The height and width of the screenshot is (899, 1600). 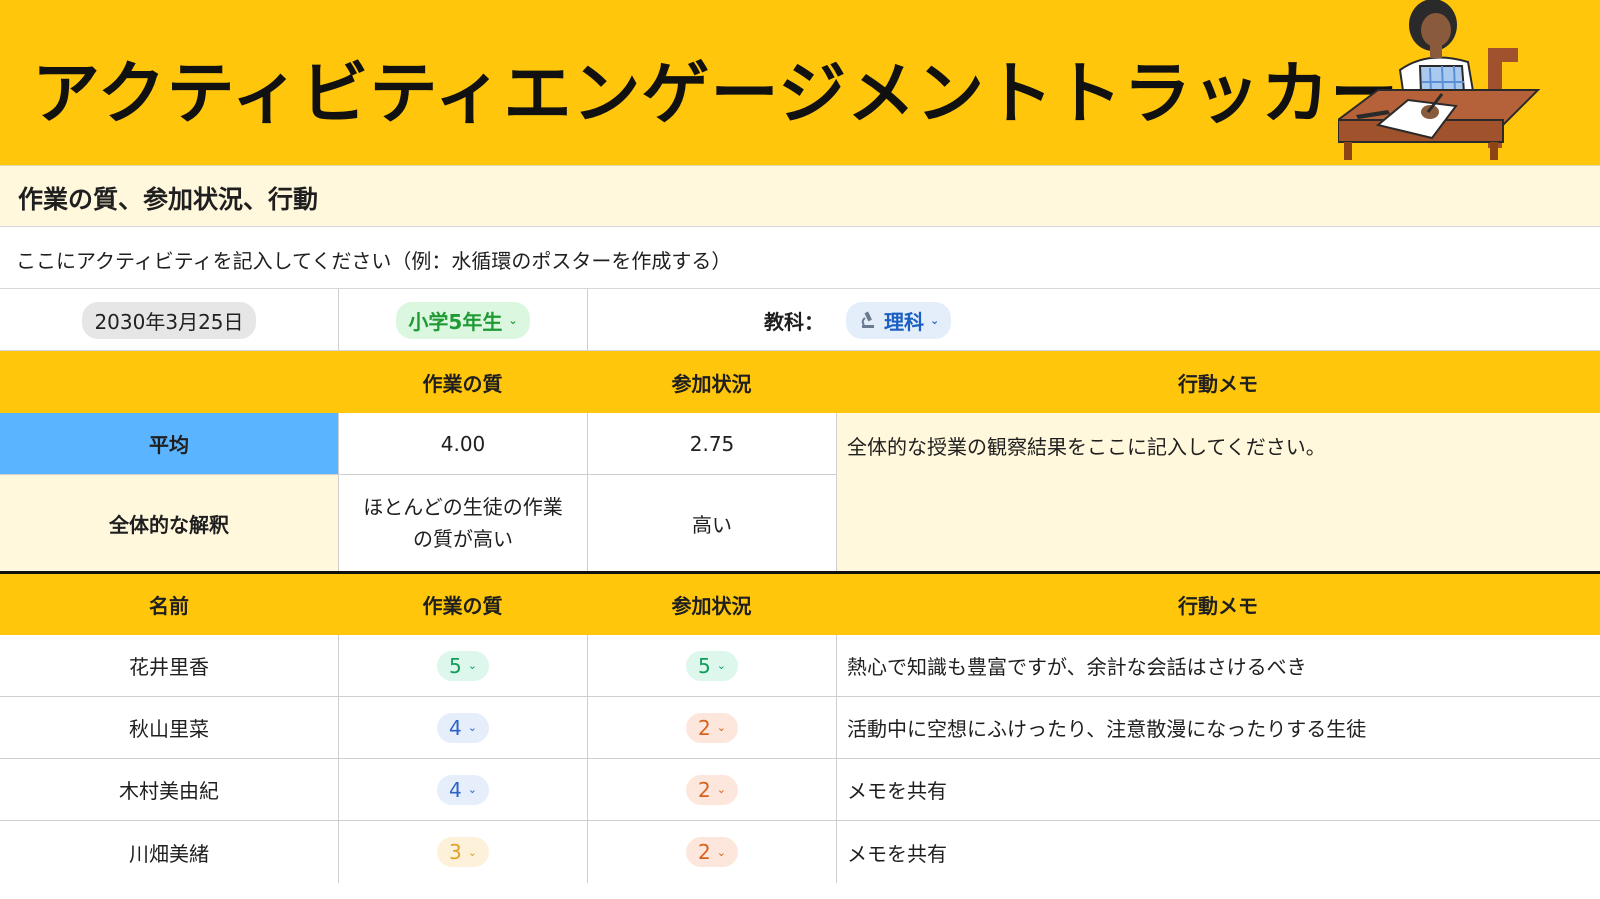 I want to click on summary-header-behavior-notes: 行動メモ, so click(x=1218, y=382).